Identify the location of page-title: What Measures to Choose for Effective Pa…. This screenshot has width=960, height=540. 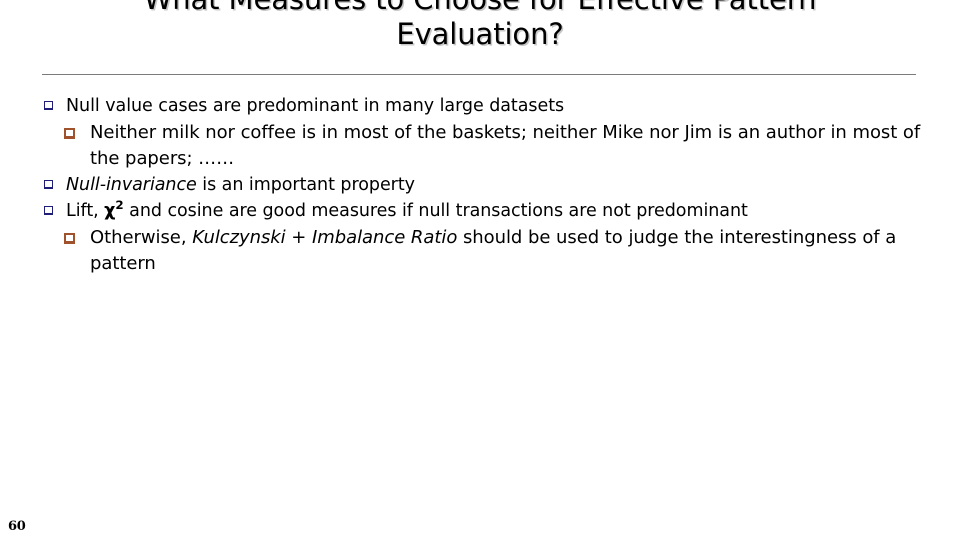
(480, 25).